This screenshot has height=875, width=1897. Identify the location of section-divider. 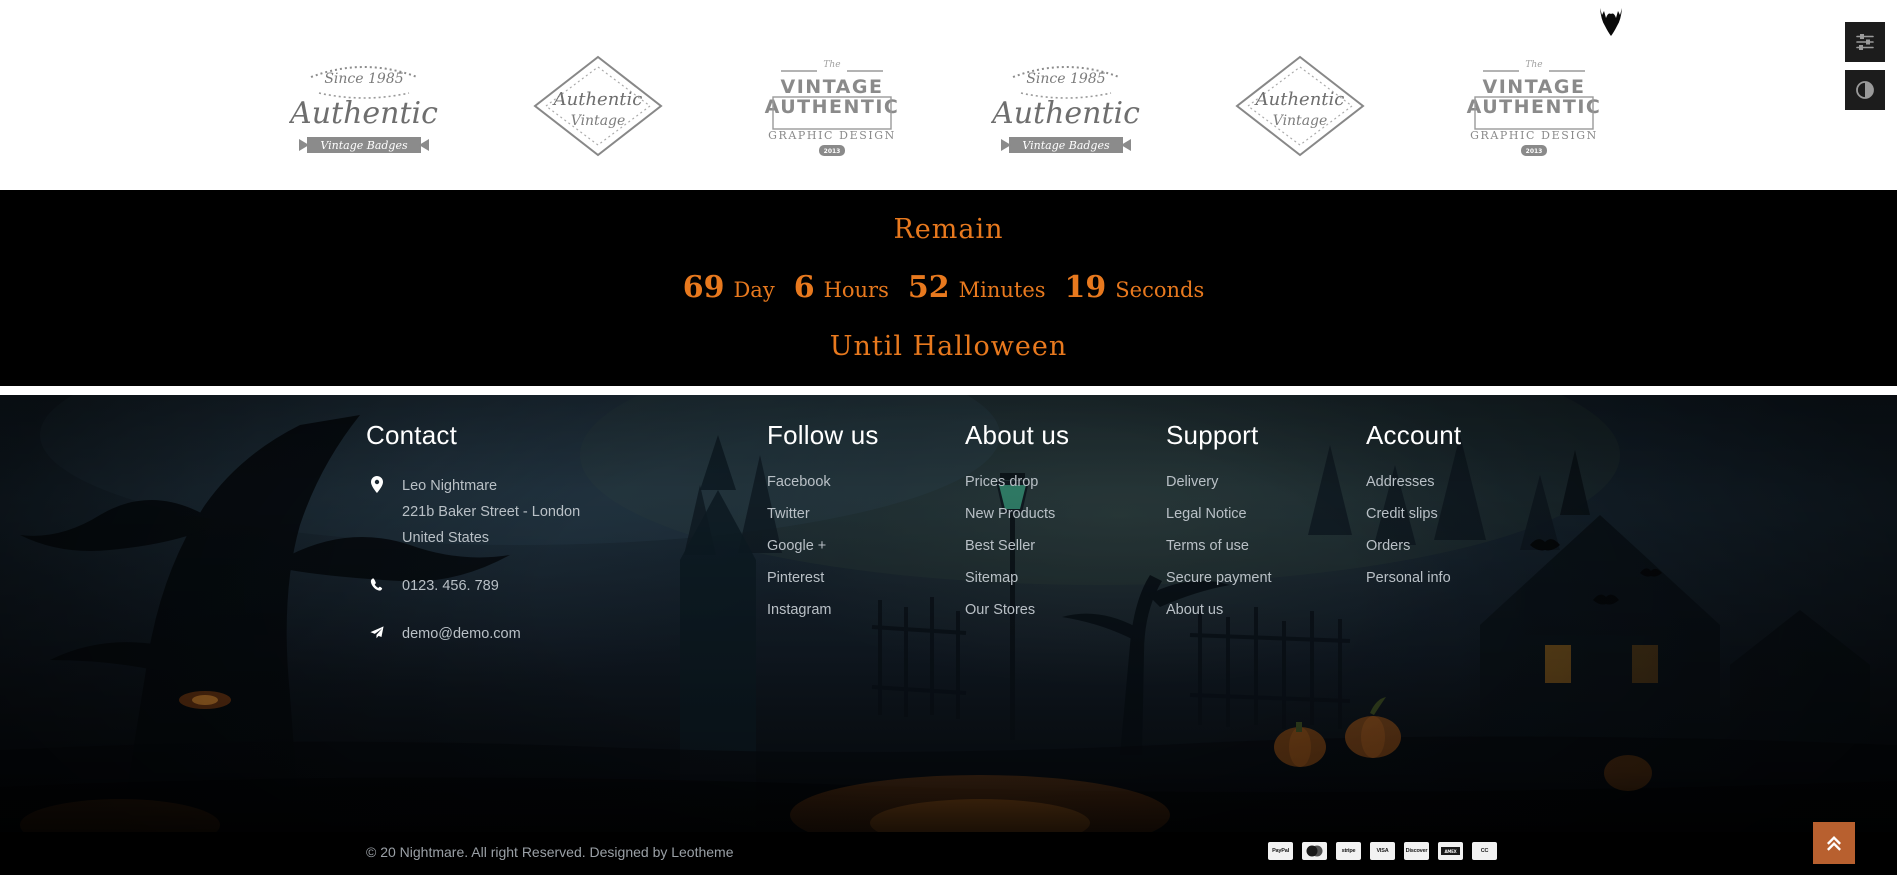
(948, 390).